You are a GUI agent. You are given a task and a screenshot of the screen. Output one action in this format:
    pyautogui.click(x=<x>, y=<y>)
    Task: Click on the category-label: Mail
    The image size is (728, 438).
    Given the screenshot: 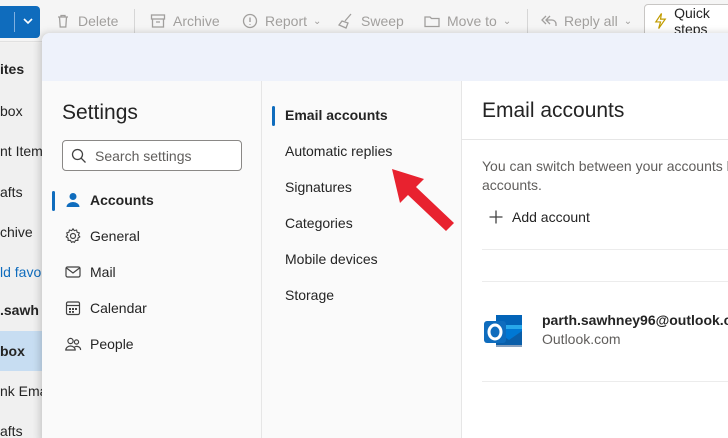 What is the action you would take?
    pyautogui.click(x=103, y=272)
    